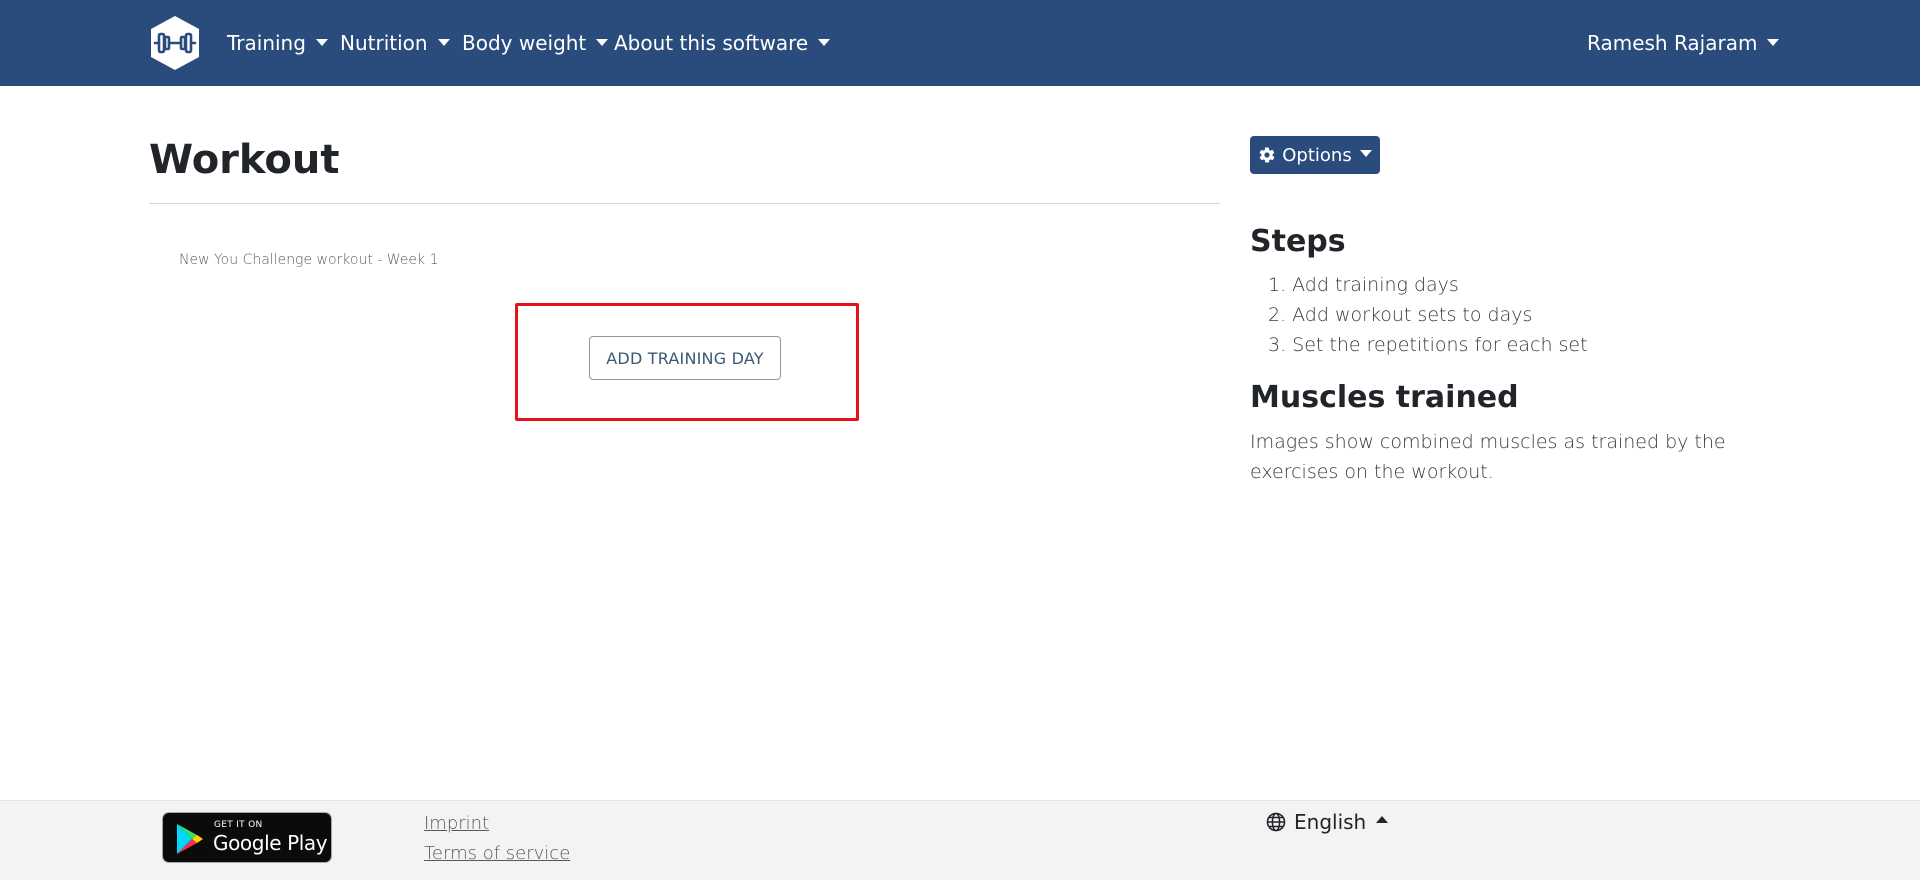  I want to click on terms-of-service-link: Terms of service, so click(497, 853).